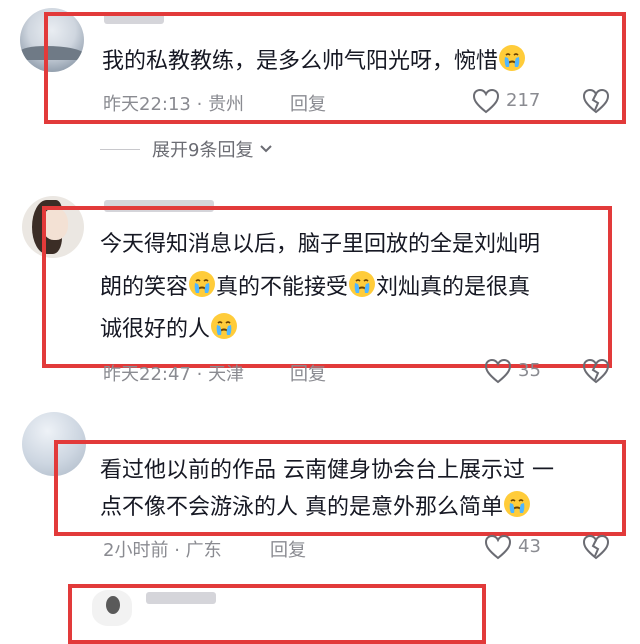  I want to click on comment-time: 昨天22:13, so click(147, 104).